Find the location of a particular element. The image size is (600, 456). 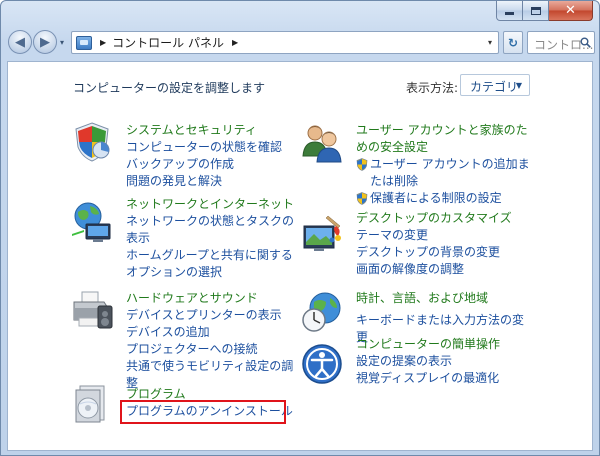

network-globe-icon is located at coordinates (91, 222).